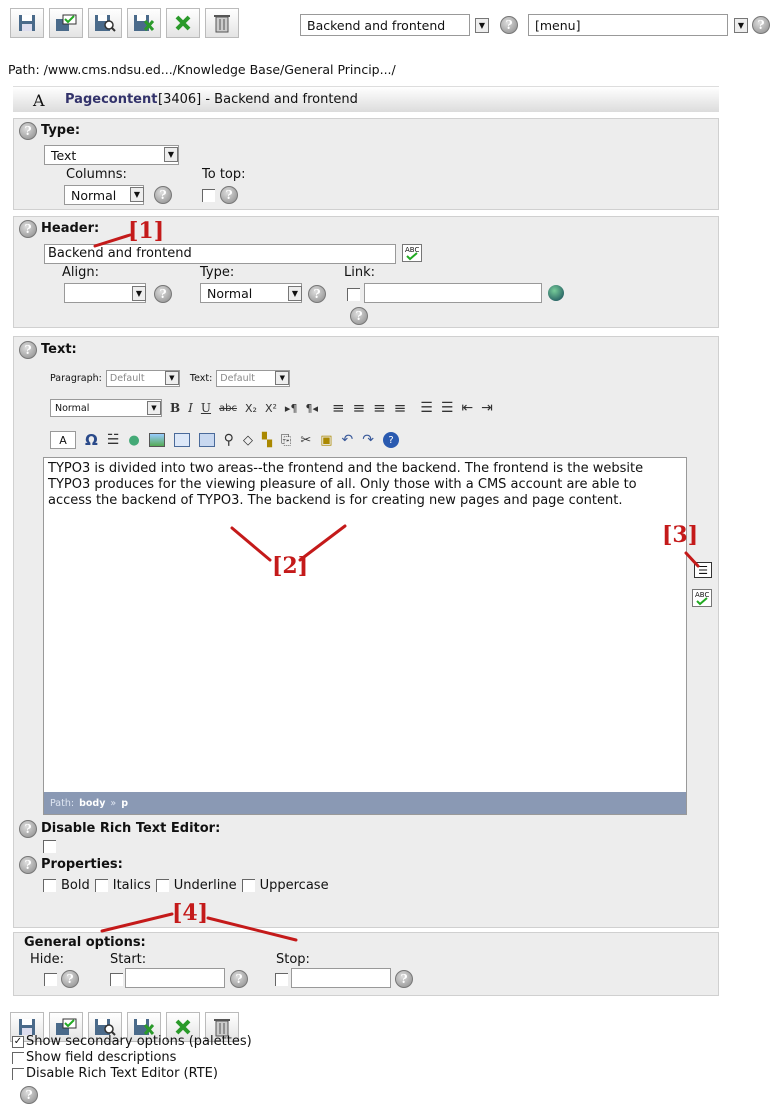  I want to click on start-checkbox, so click(116, 979).